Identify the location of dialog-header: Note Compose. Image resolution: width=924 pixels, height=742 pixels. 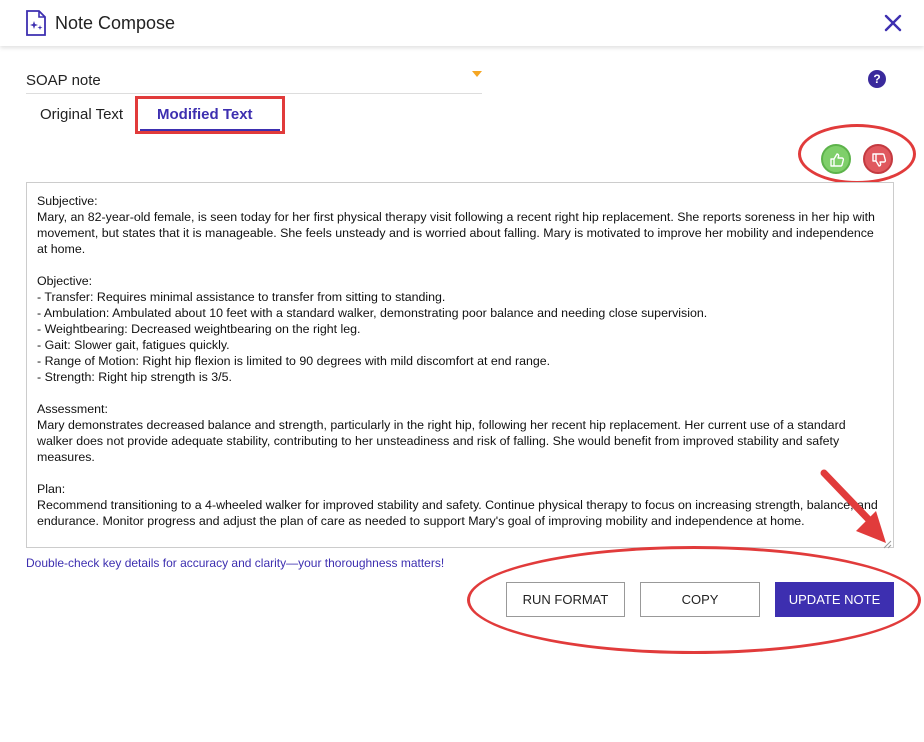
(462, 23).